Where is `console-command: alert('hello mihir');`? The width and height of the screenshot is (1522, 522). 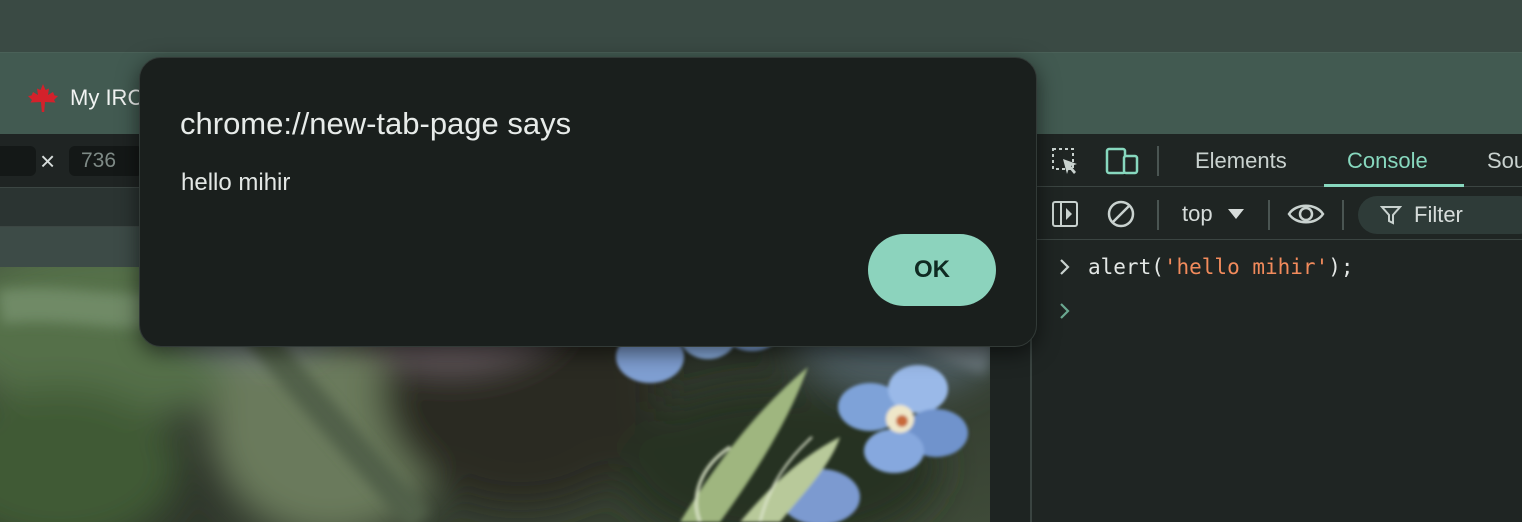
console-command: alert('hello mihir'); is located at coordinates (1221, 267).